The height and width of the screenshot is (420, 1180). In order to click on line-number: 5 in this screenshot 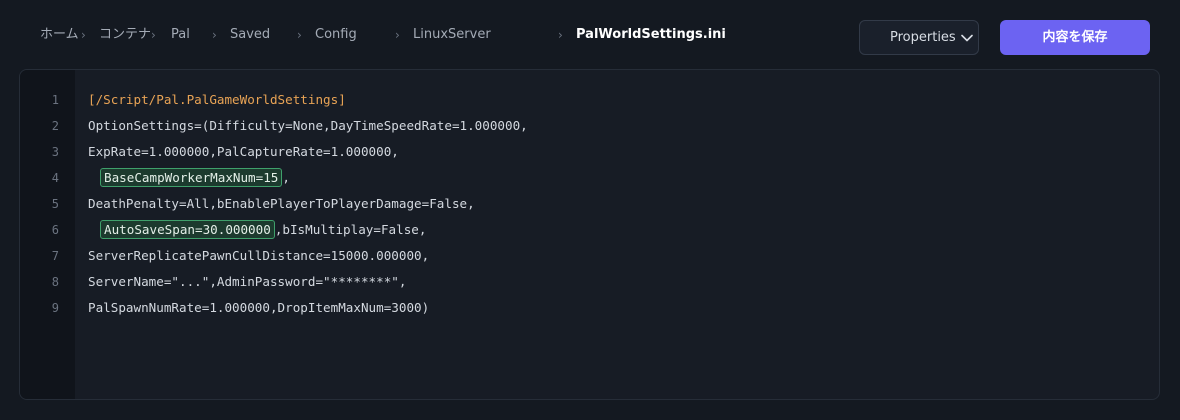, I will do `click(55, 204)`.